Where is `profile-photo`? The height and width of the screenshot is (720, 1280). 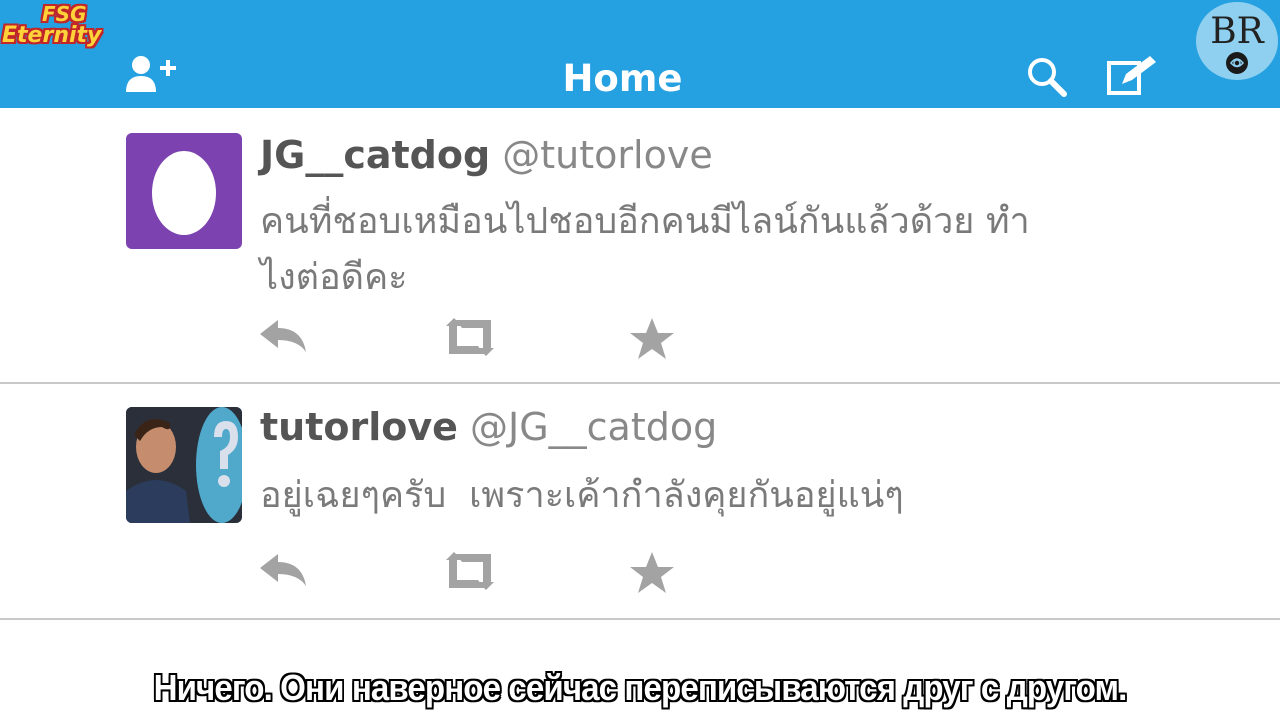 profile-photo is located at coordinates (184, 465).